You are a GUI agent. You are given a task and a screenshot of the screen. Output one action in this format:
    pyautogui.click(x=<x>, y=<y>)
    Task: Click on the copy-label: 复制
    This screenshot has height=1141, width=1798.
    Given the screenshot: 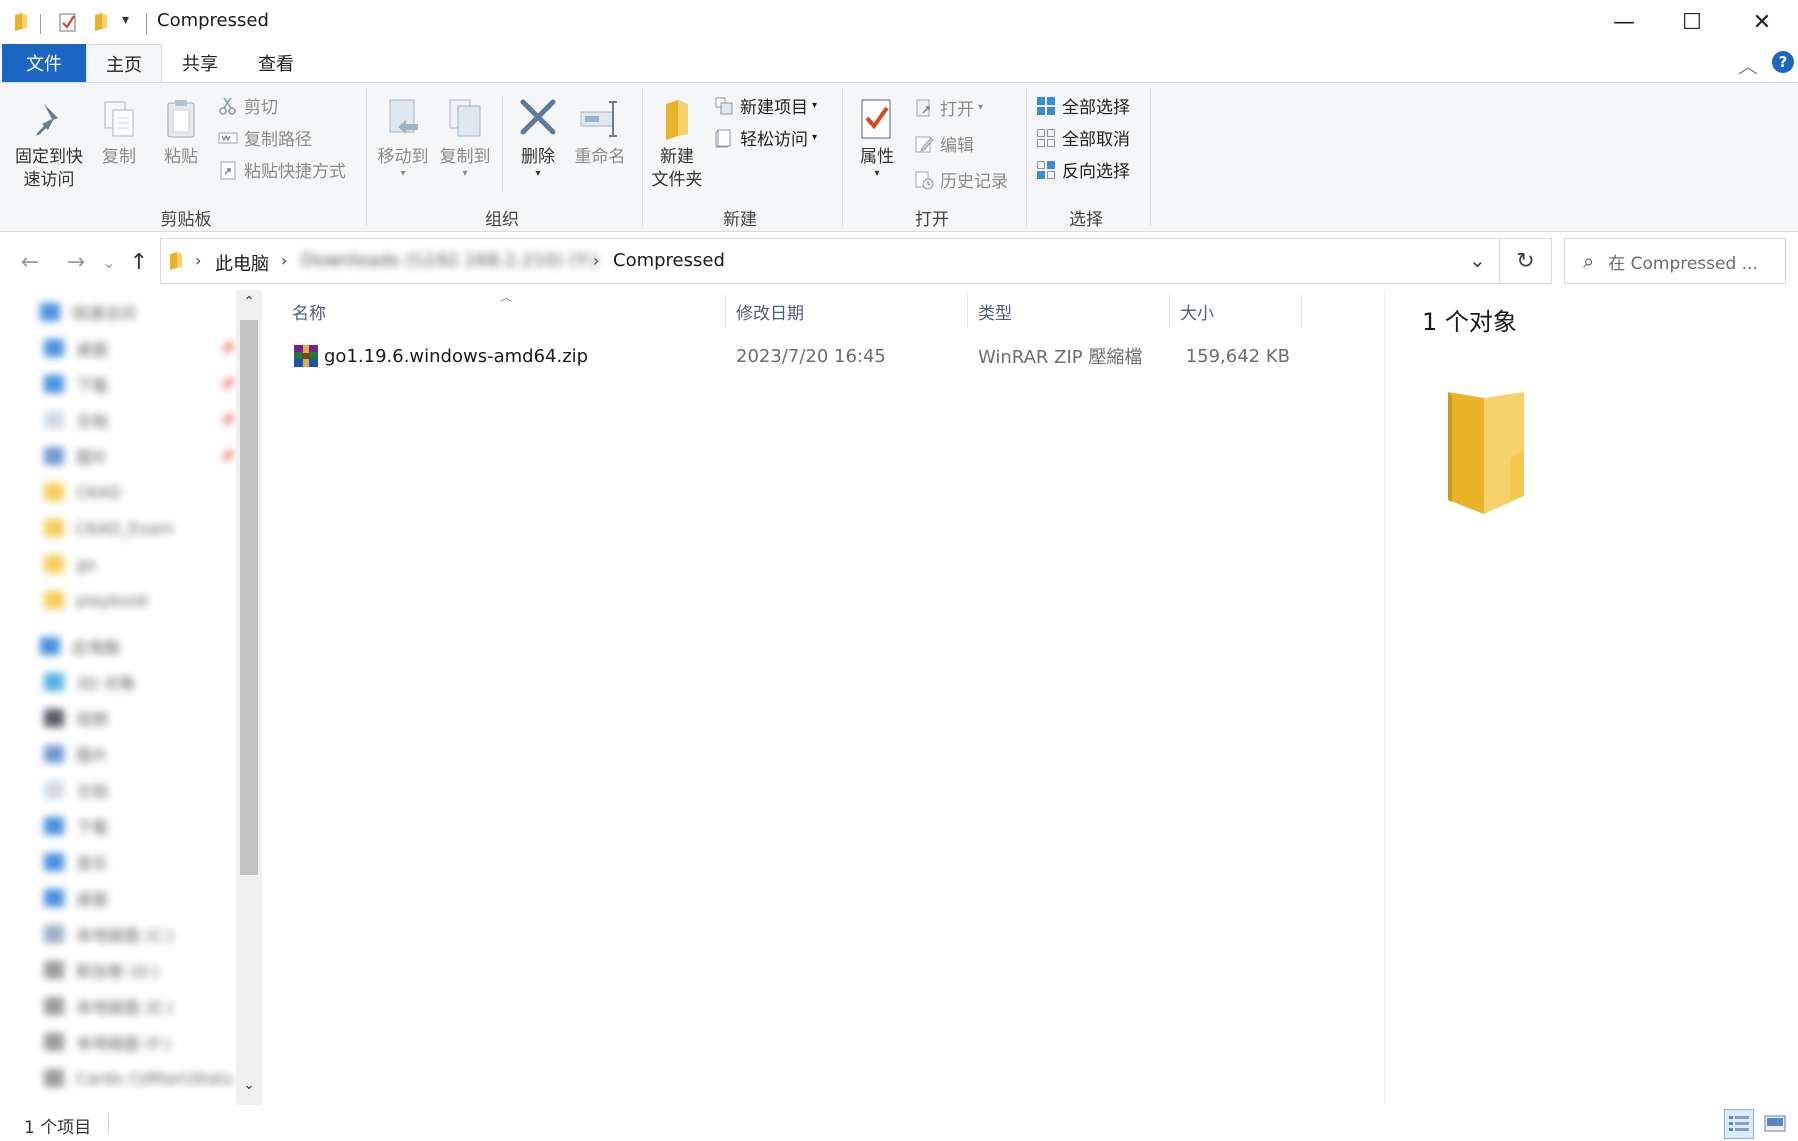 What is the action you would take?
    pyautogui.click(x=119, y=157)
    